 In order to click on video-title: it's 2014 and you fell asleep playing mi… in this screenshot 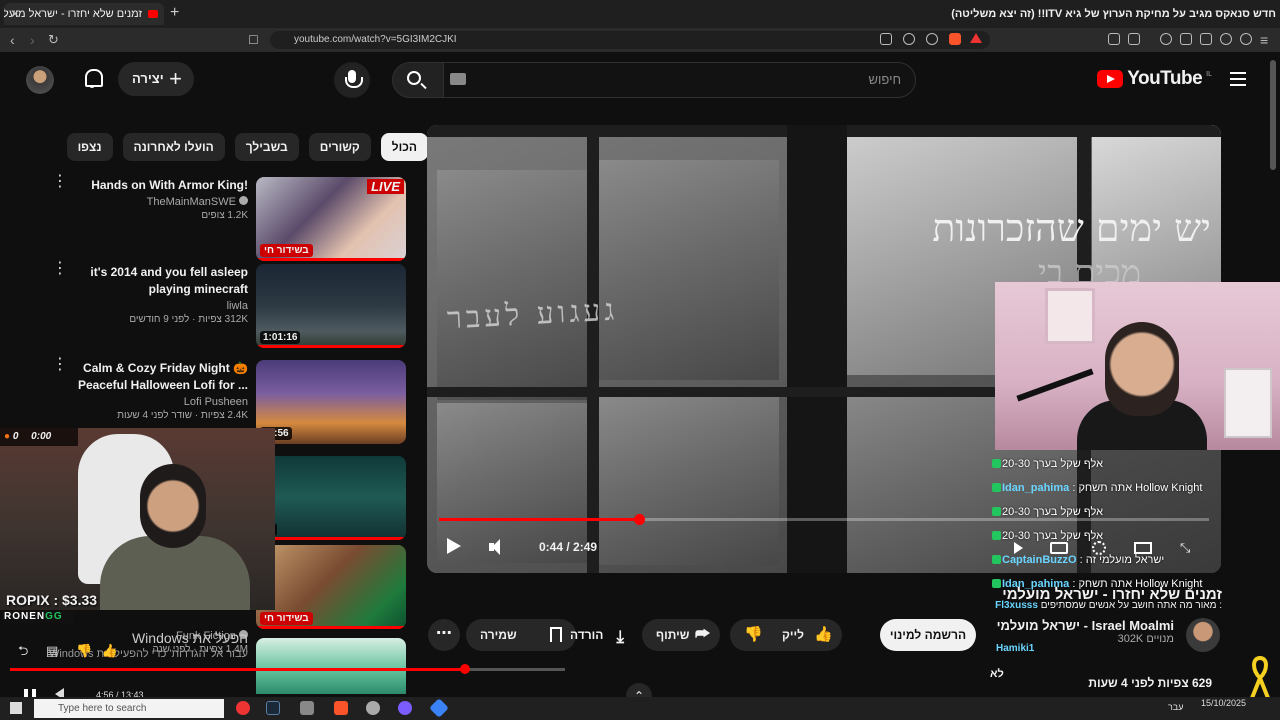, I will do `click(158, 281)`.